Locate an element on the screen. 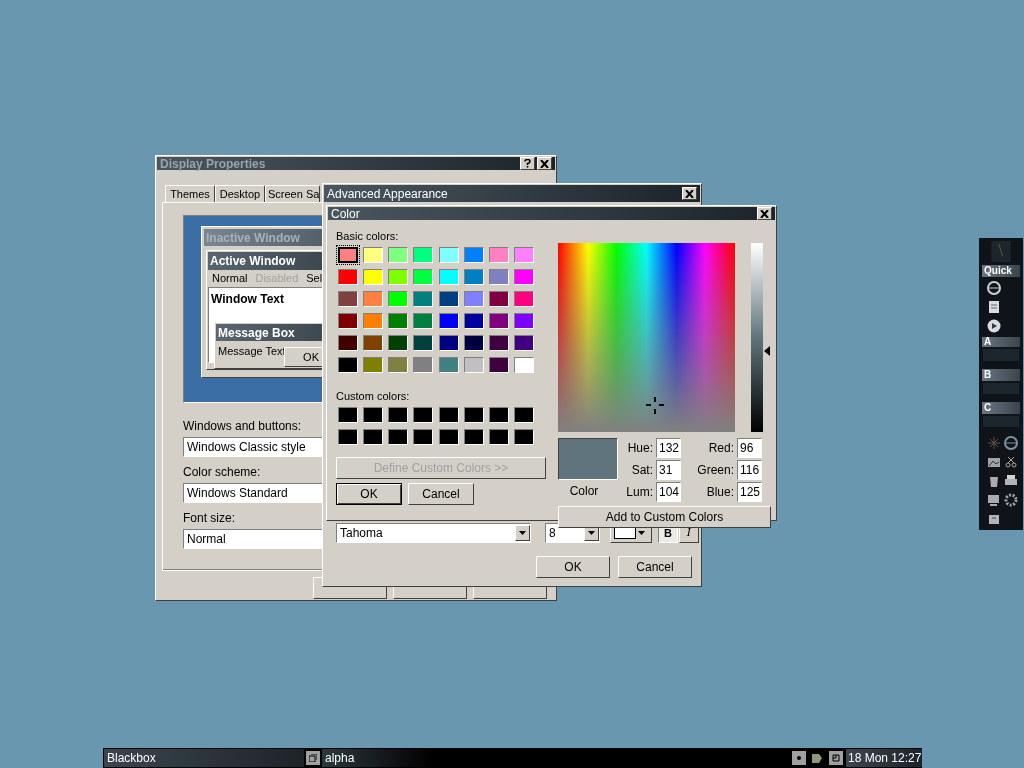 Image resolution: width=1024 pixels, height=768 pixels. message-box-title: Message Box is located at coordinates (256, 333).